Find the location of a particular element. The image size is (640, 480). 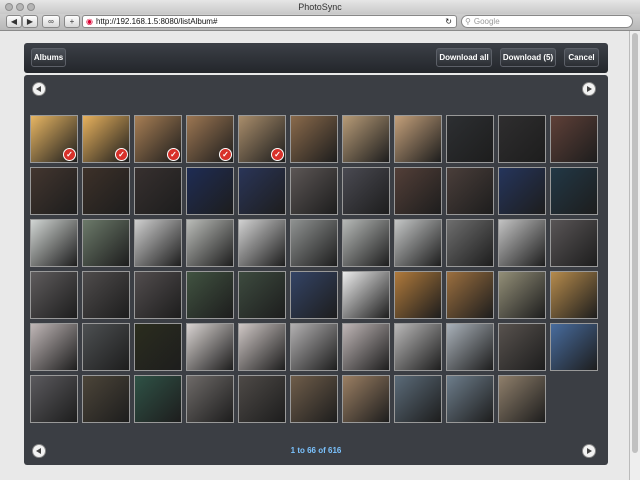

link-button: ∞ is located at coordinates (51, 21).